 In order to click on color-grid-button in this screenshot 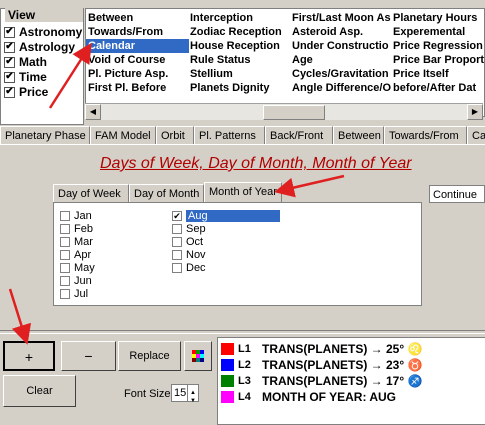, I will do `click(198, 356)`.